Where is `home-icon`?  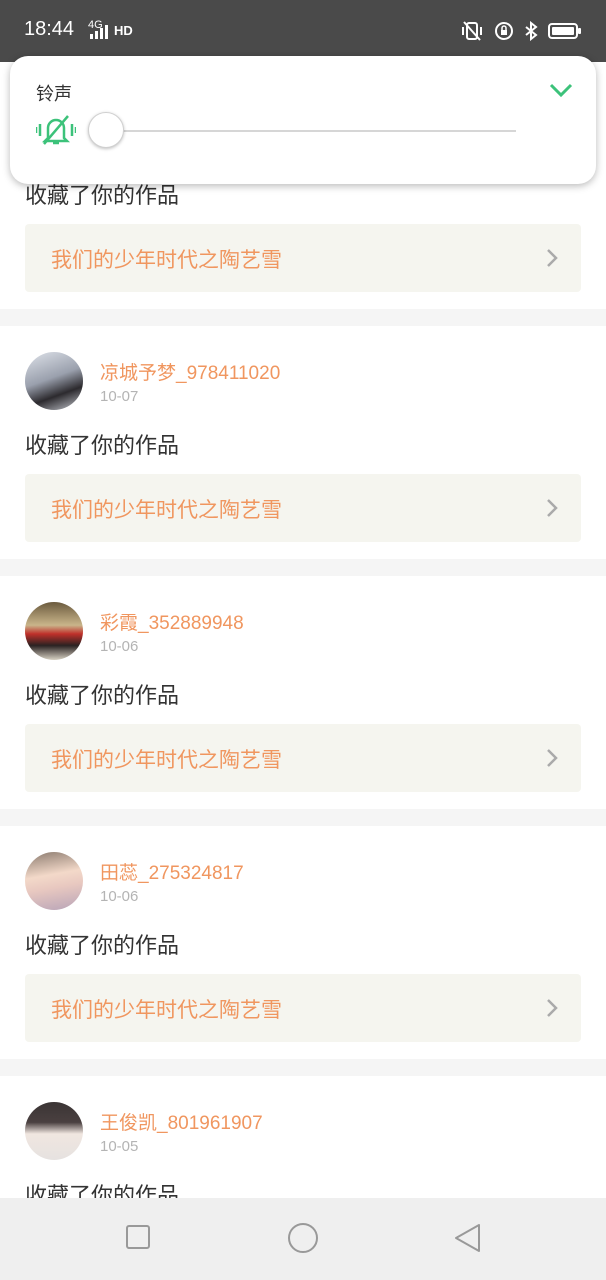 home-icon is located at coordinates (303, 1238).